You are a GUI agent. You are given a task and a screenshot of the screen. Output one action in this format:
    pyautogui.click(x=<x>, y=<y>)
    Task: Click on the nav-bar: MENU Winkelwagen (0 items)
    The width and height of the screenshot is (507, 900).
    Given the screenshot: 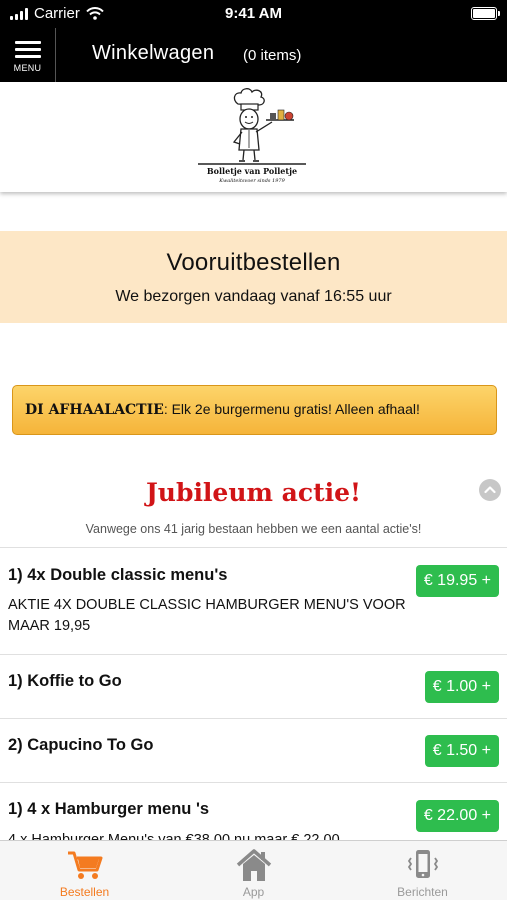 What is the action you would take?
    pyautogui.click(x=253, y=55)
    